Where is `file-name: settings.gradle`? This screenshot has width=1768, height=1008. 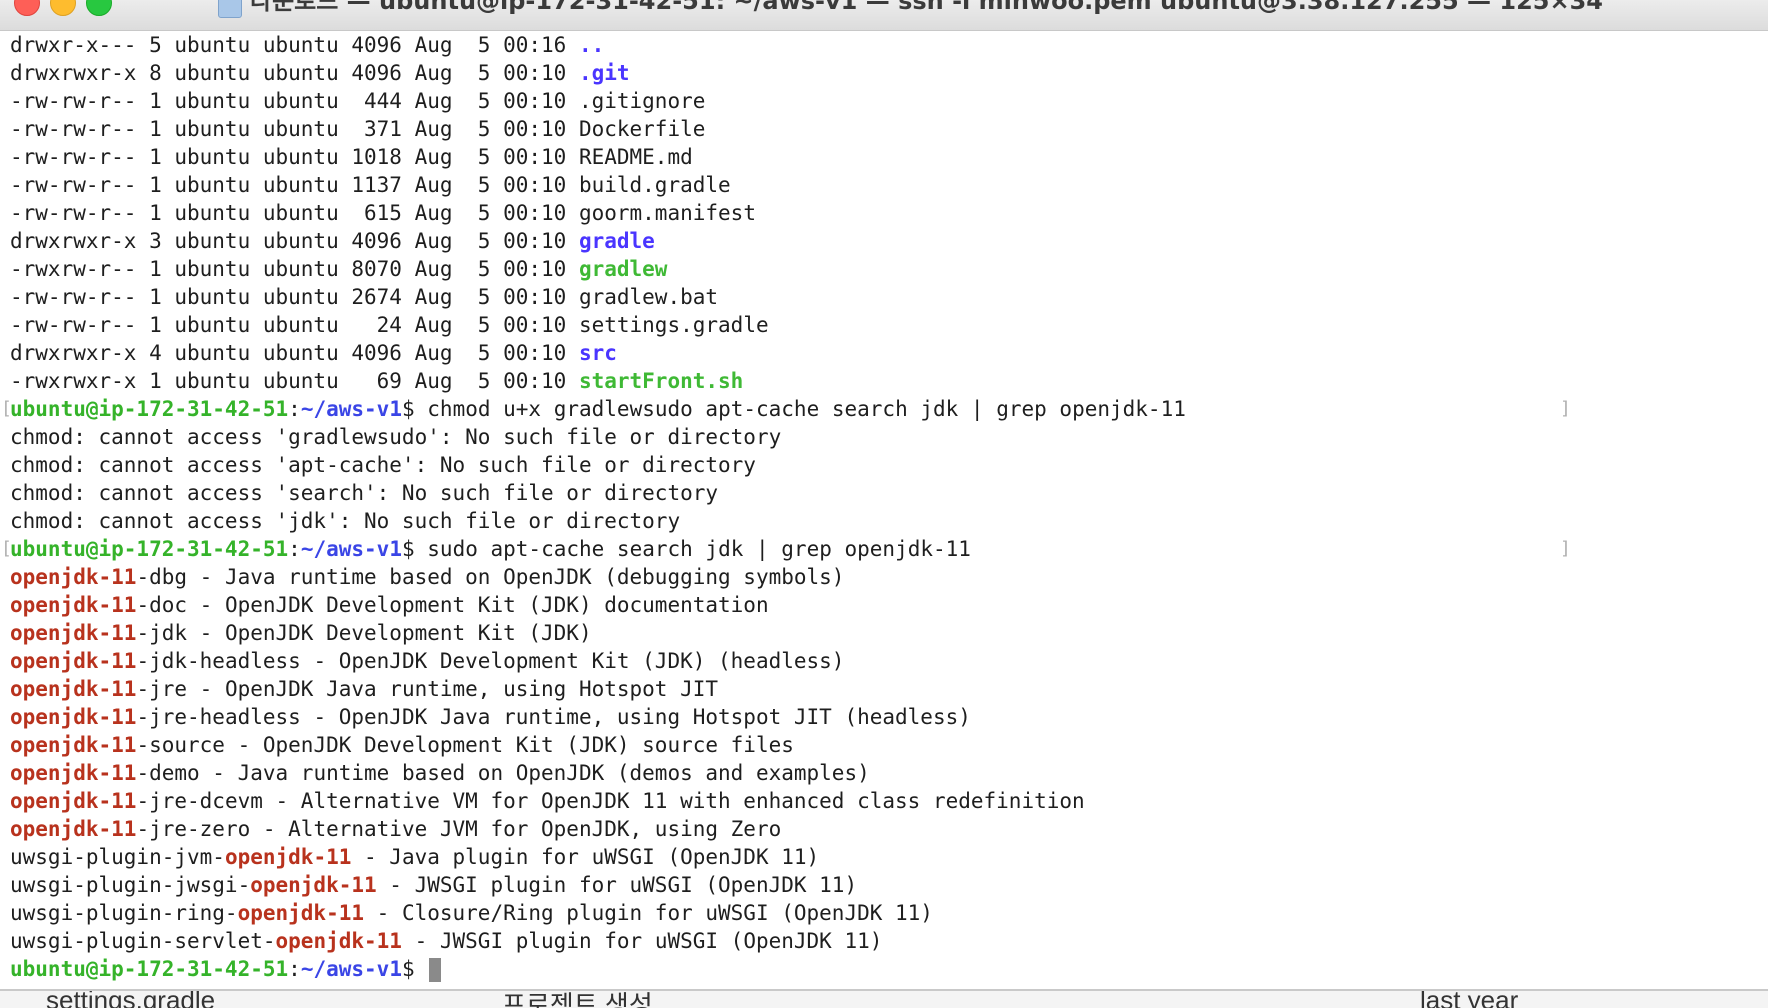 file-name: settings.gradle is located at coordinates (673, 325).